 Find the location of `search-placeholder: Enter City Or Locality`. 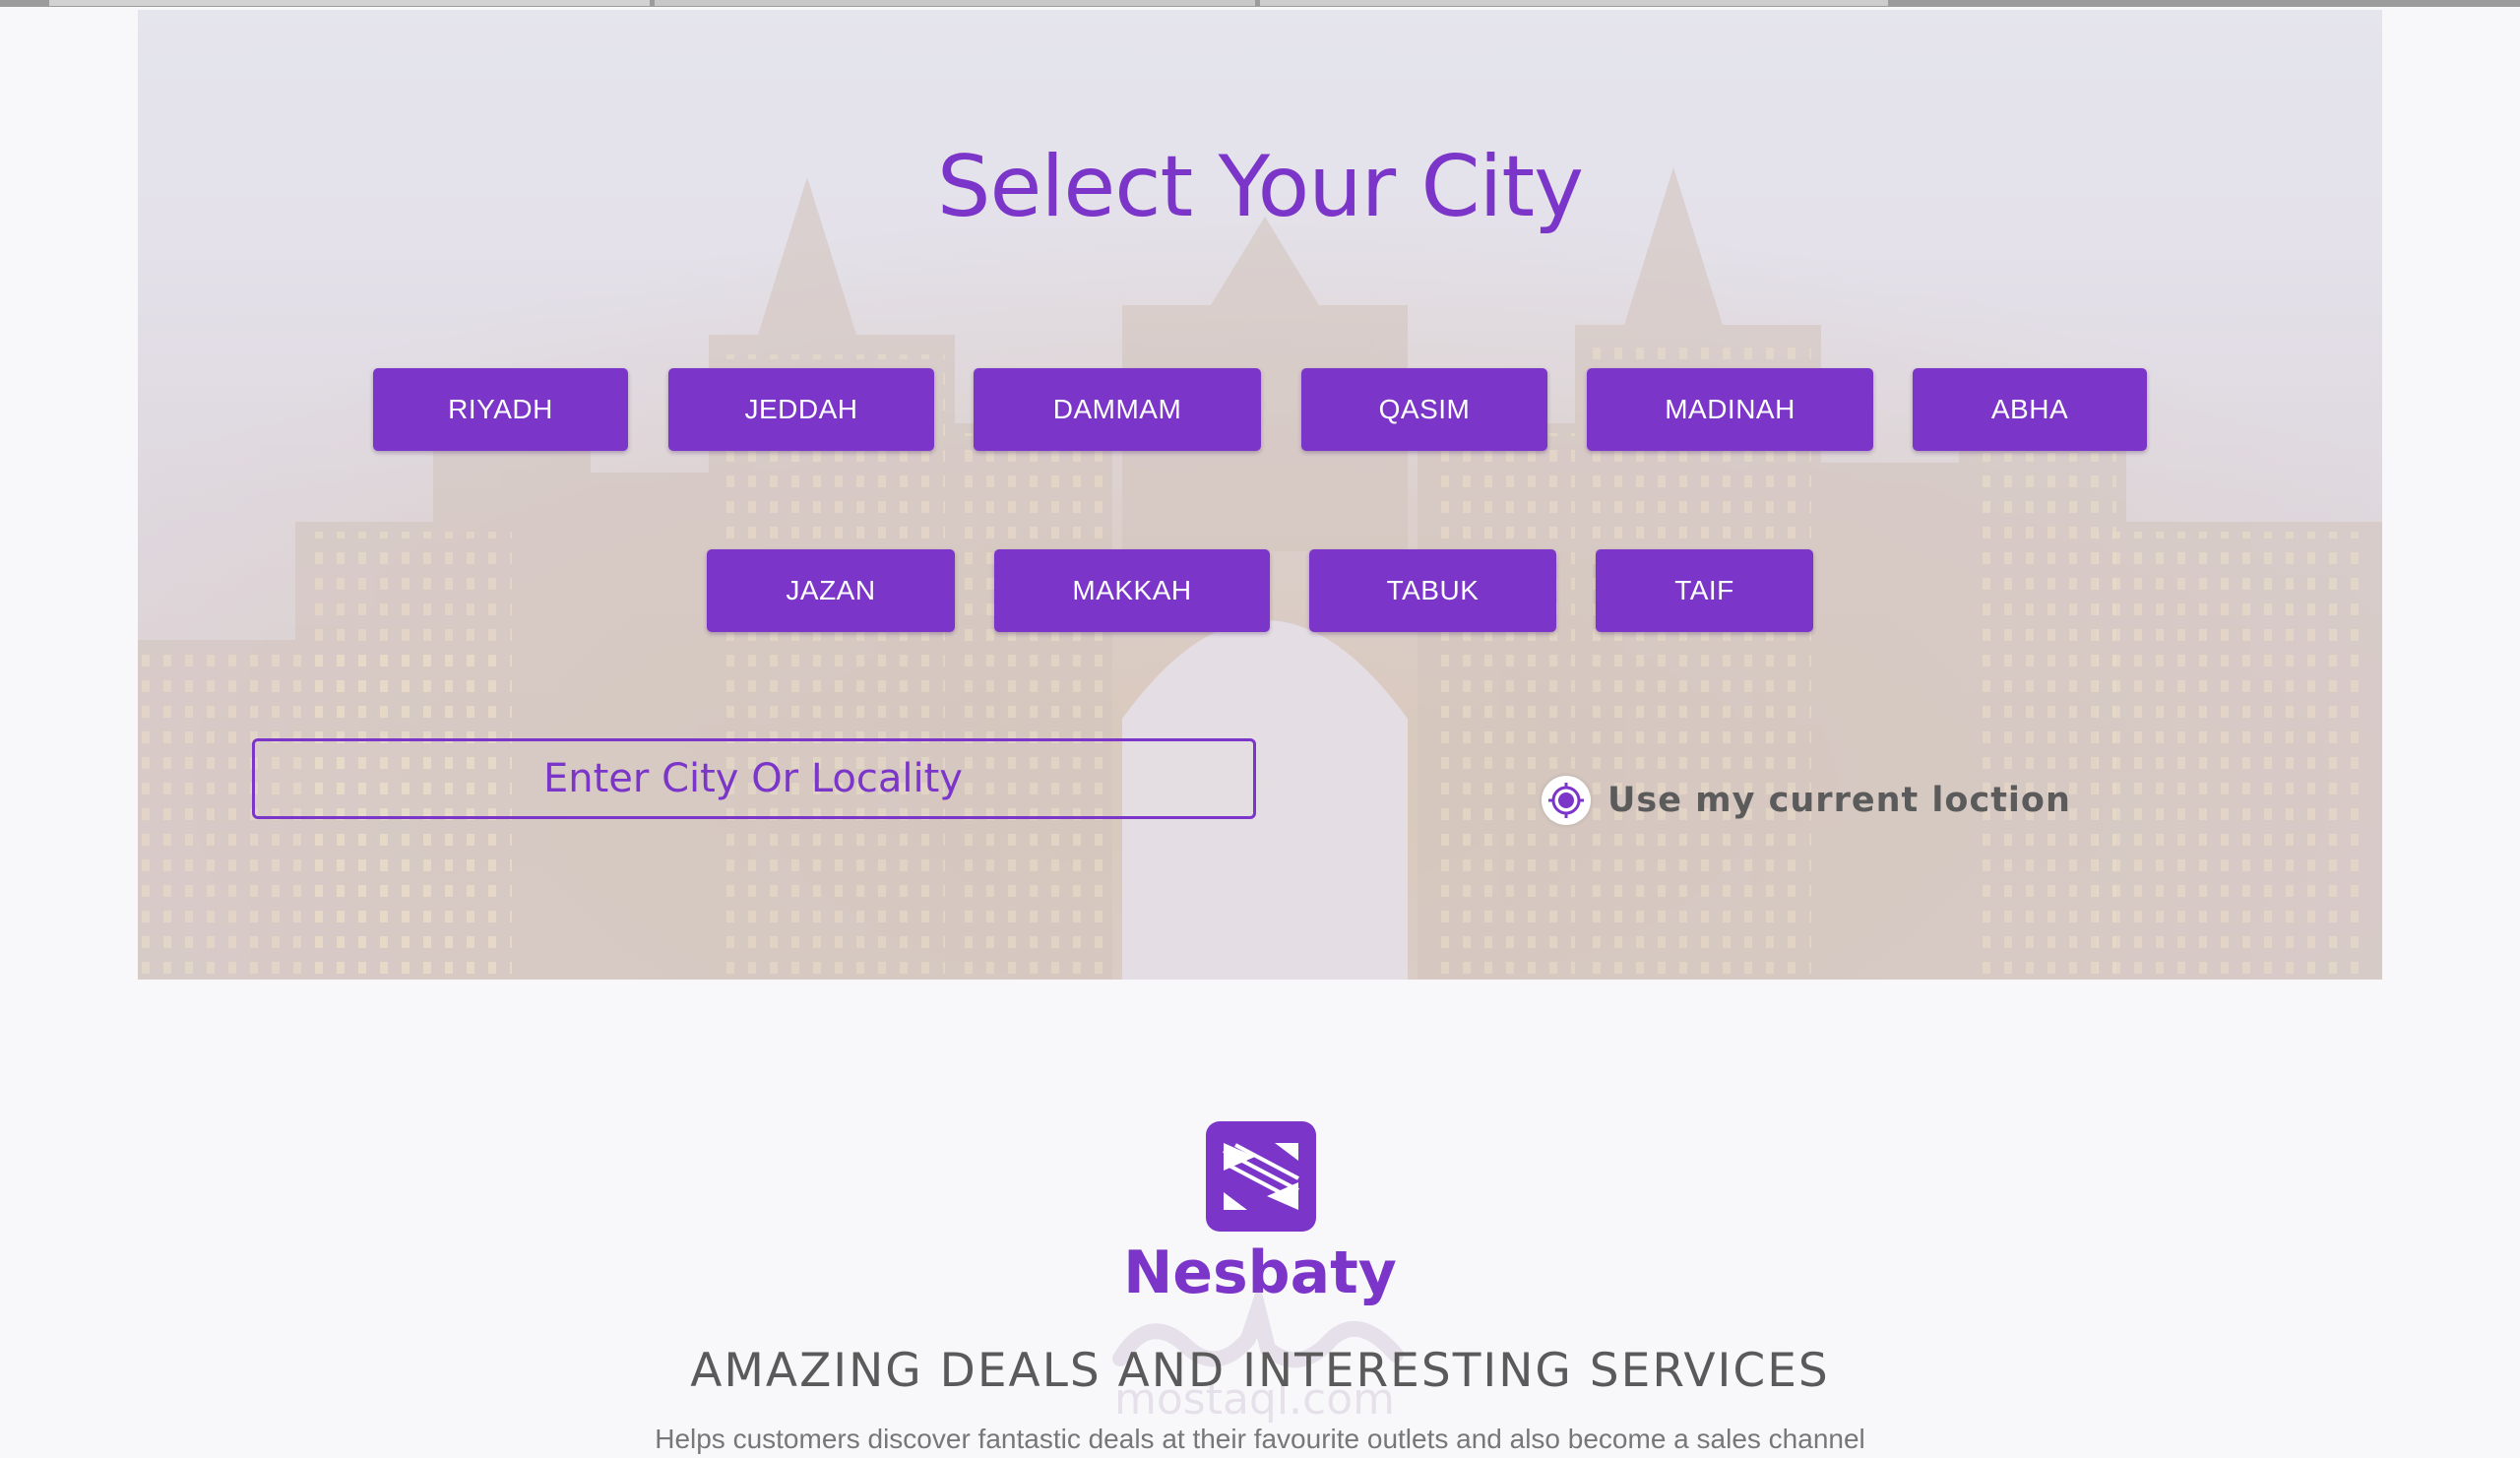

search-placeholder: Enter City Or Locality is located at coordinates (753, 778).